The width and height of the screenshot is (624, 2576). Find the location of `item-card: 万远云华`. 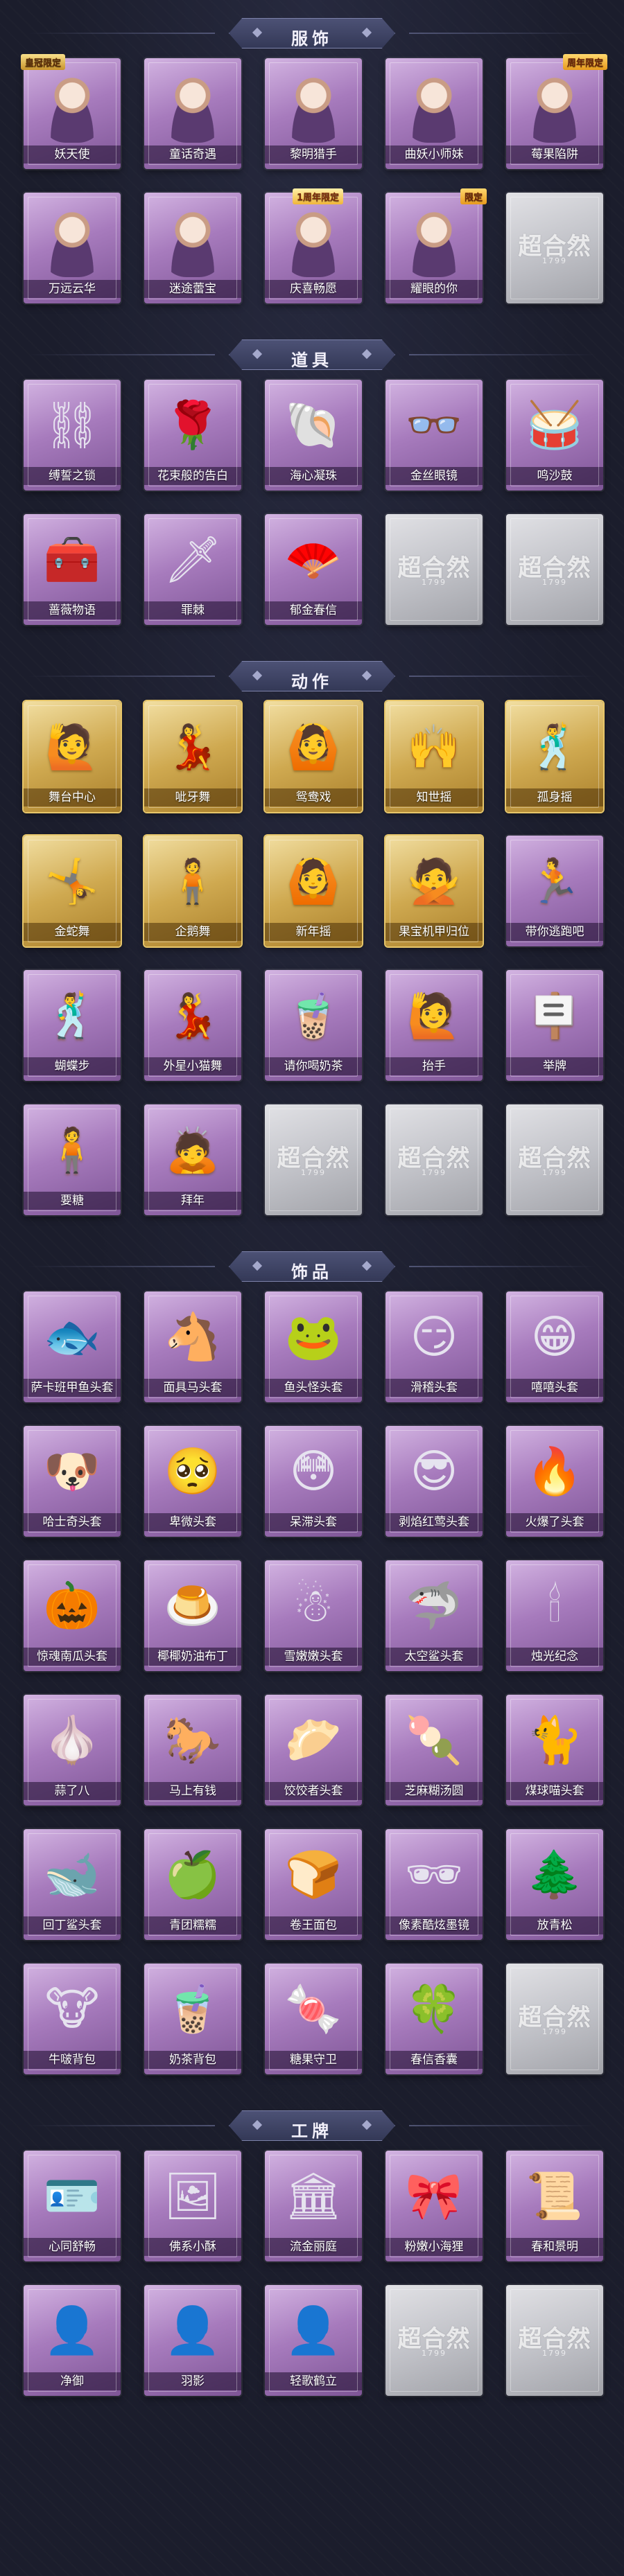

item-card: 万远云华 is located at coordinates (72, 248).